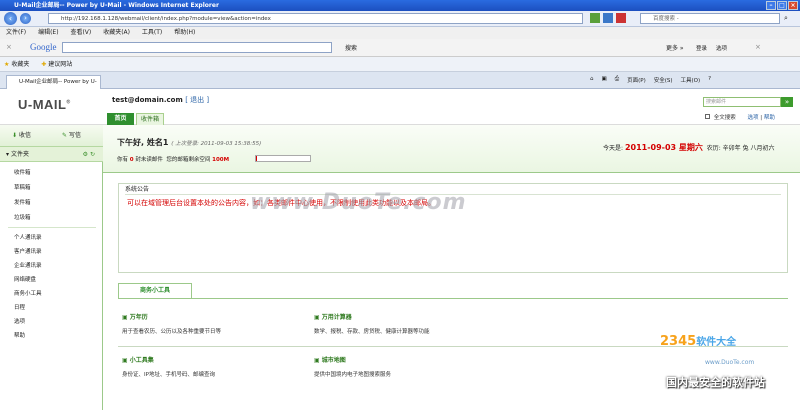 Image resolution: width=800 pixels, height=410 pixels. What do you see at coordinates (675, 47) in the screenshot?
I see `more-button: 更多 »` at bounding box center [675, 47].